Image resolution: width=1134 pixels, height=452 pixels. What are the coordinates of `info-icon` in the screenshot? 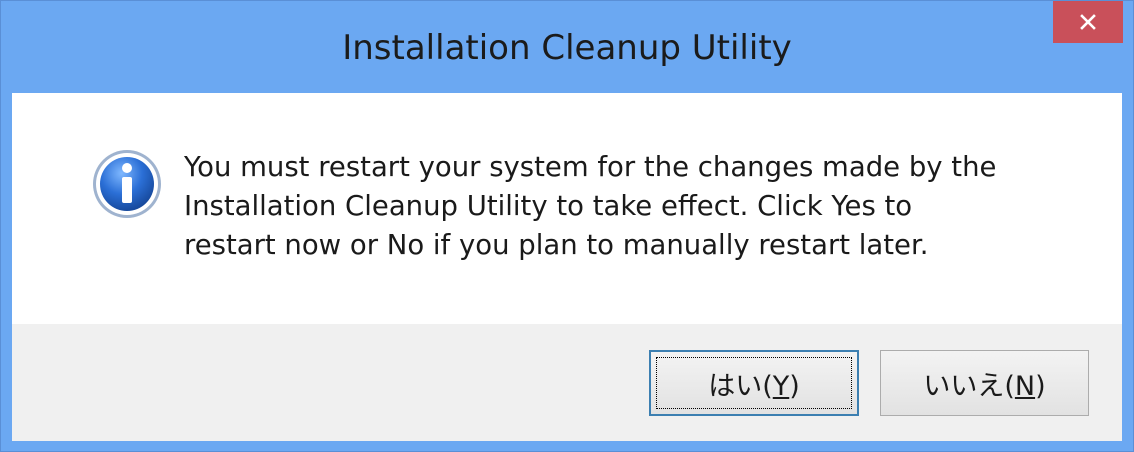 It's located at (127, 184).